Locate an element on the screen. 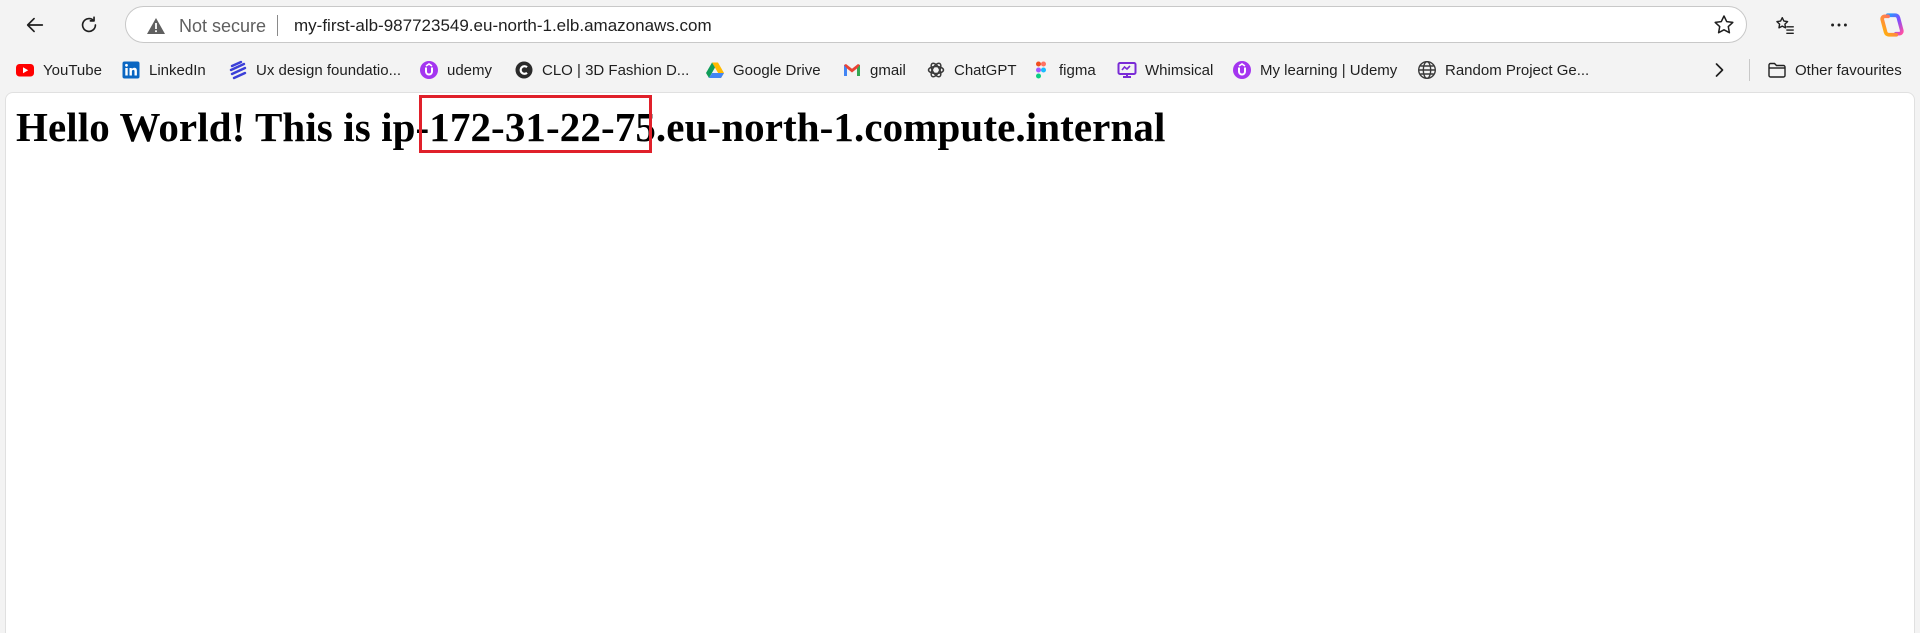 Image resolution: width=1920 pixels, height=633 pixels. address-separator is located at coordinates (277, 25).